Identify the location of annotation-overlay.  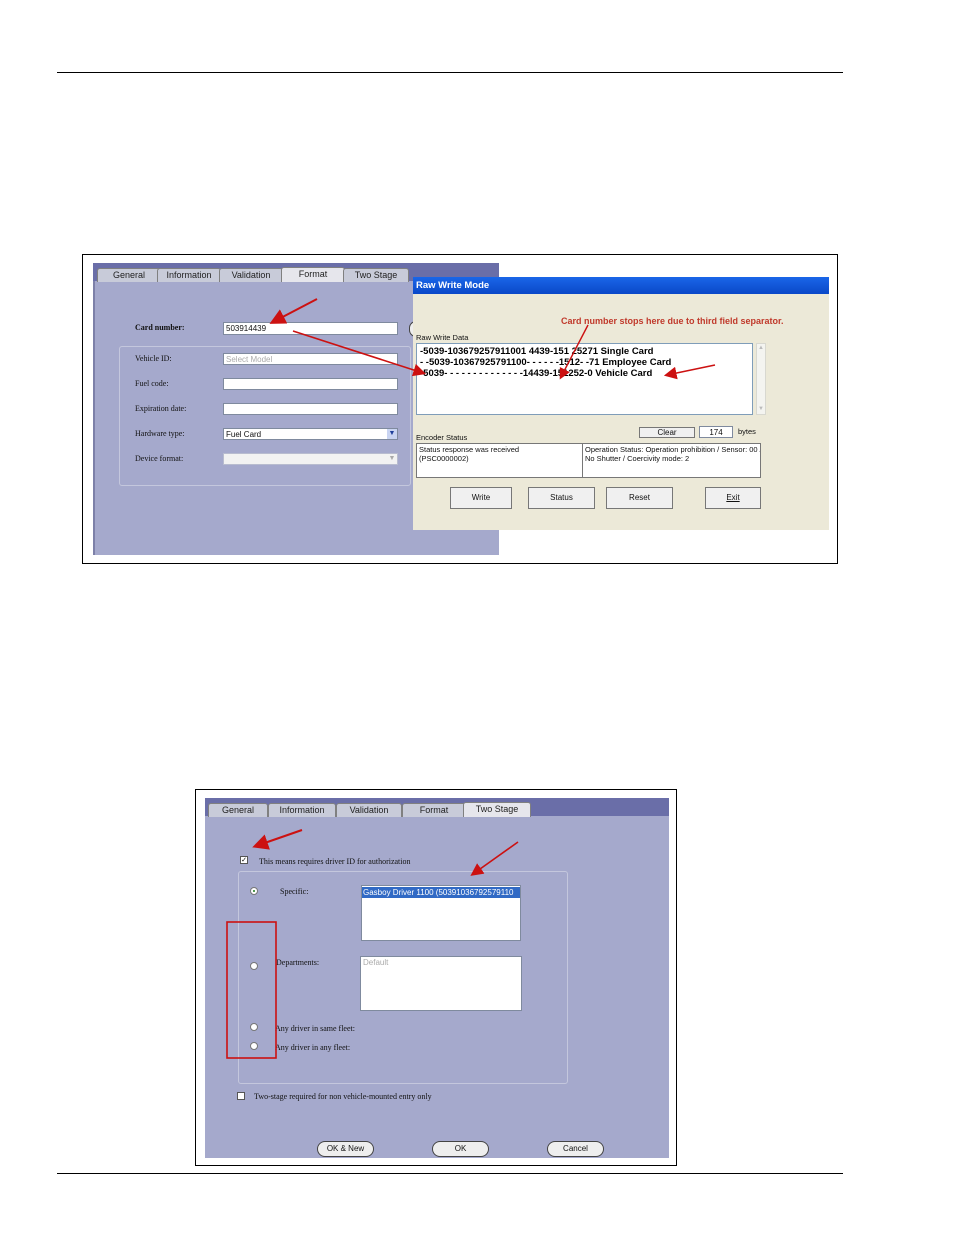
(372, 944).